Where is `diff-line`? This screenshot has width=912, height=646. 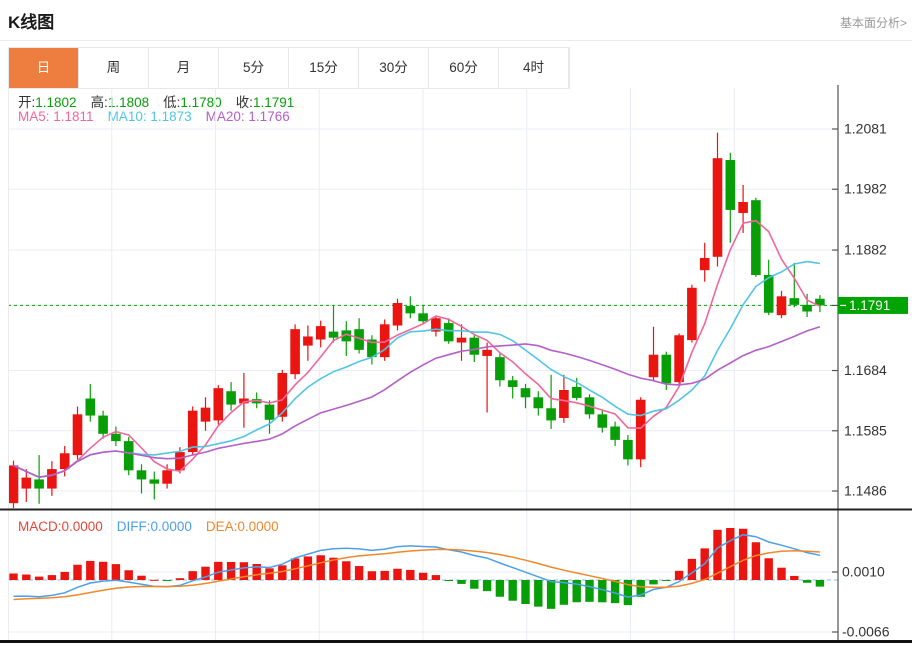 diff-line is located at coordinates (417, 565).